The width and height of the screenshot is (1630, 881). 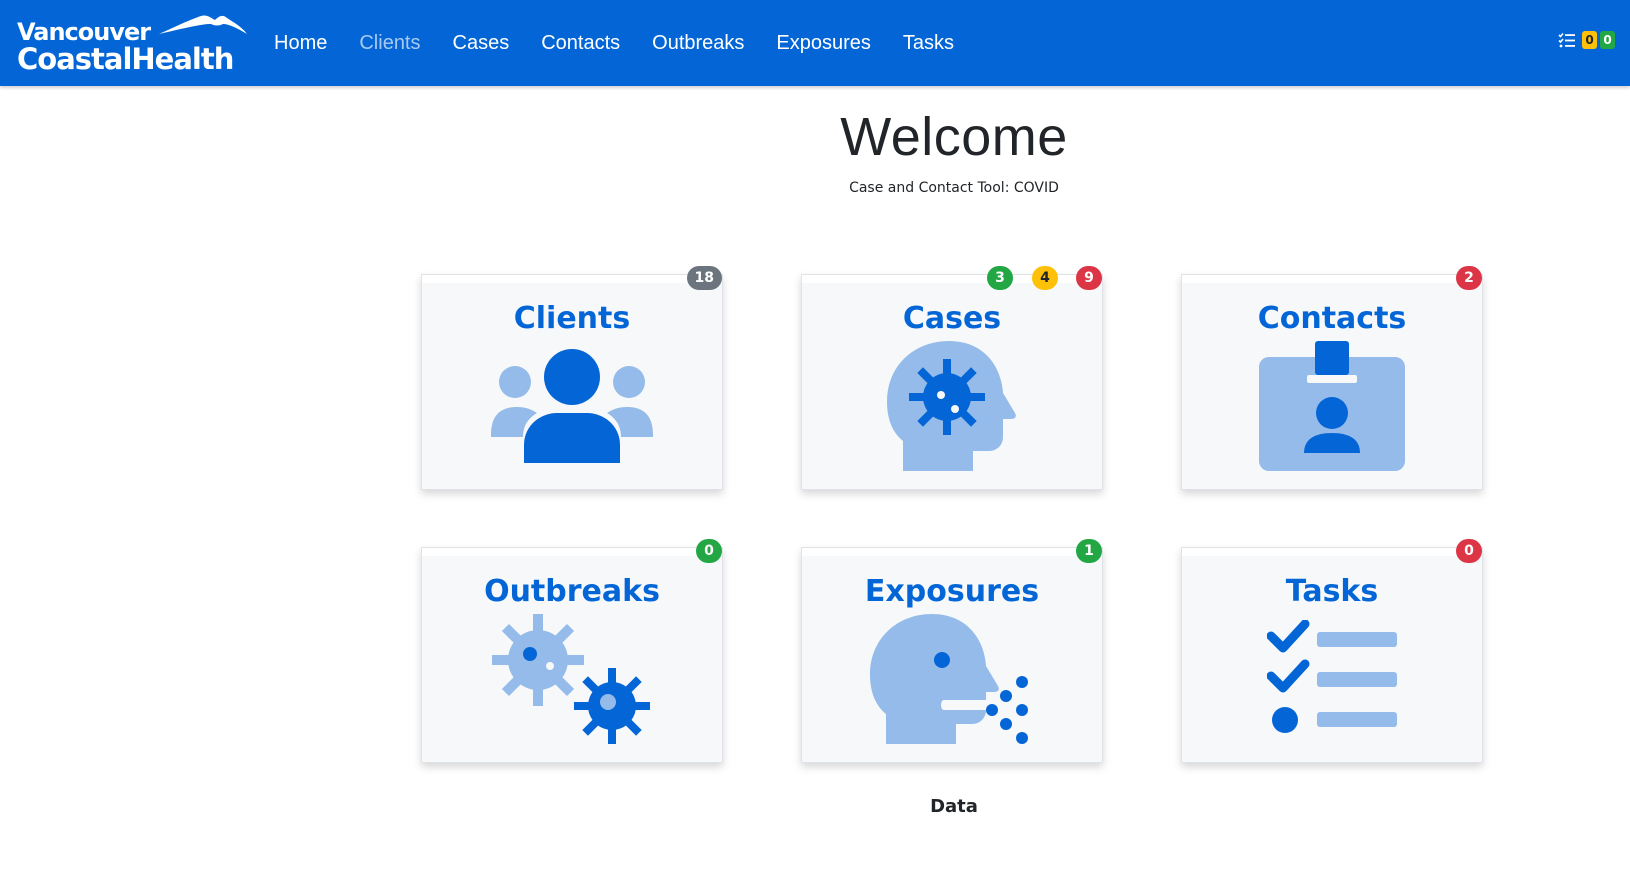 What do you see at coordinates (580, 43) in the screenshot?
I see `nav-contacts: Contacts` at bounding box center [580, 43].